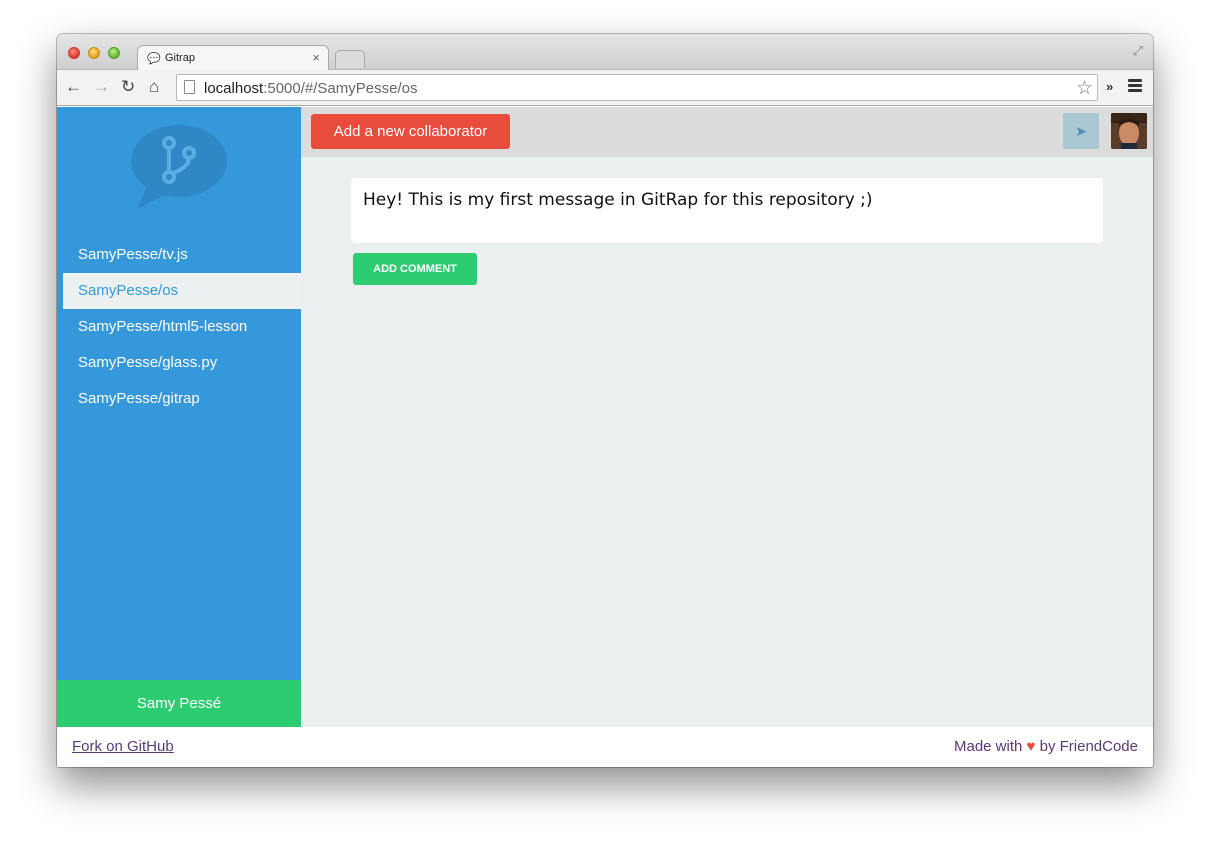 The width and height of the screenshot is (1210, 846). I want to click on repo-item: SamyPesse/gitrap, so click(182, 399).